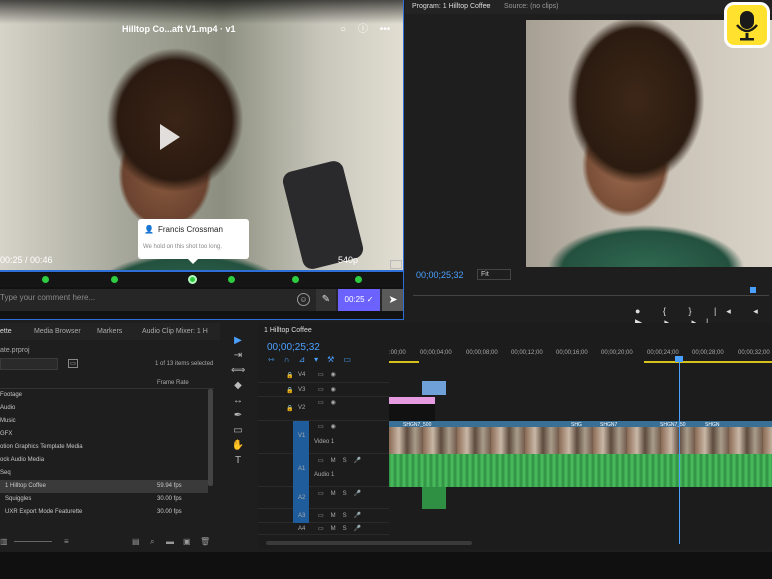 The height and width of the screenshot is (579, 772). What do you see at coordinates (104, 473) in the screenshot?
I see `project-row: Seq` at bounding box center [104, 473].